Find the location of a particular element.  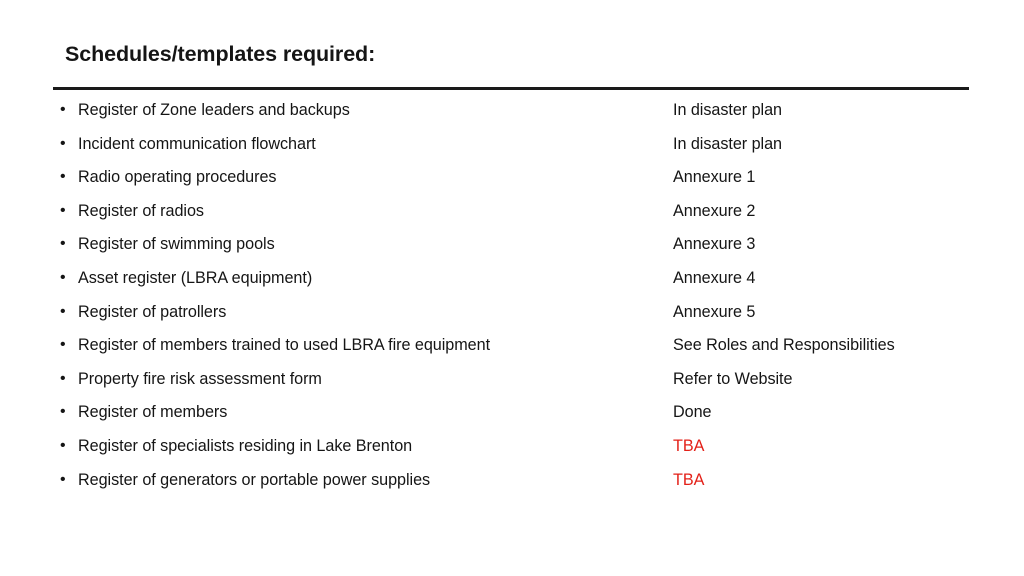

schedule-item-cell: • Property fire risk assessment form is located at coordinates (360, 379).